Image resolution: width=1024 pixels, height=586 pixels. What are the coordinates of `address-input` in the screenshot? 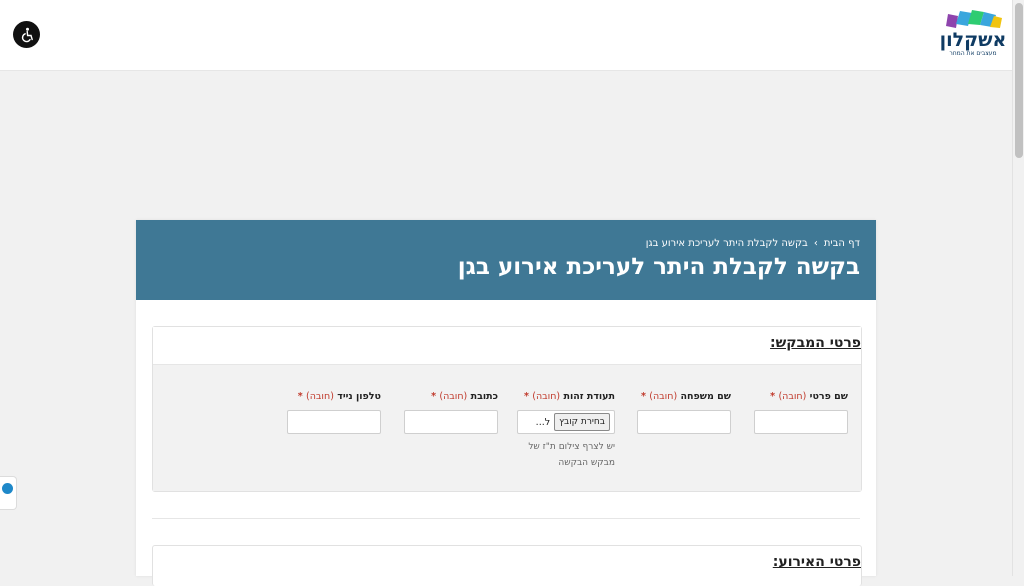 It's located at (451, 422).